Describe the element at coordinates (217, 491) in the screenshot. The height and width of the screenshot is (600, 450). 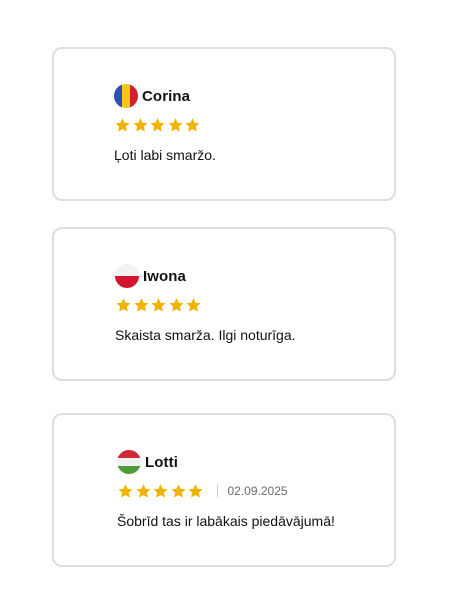
I see `divider` at that location.